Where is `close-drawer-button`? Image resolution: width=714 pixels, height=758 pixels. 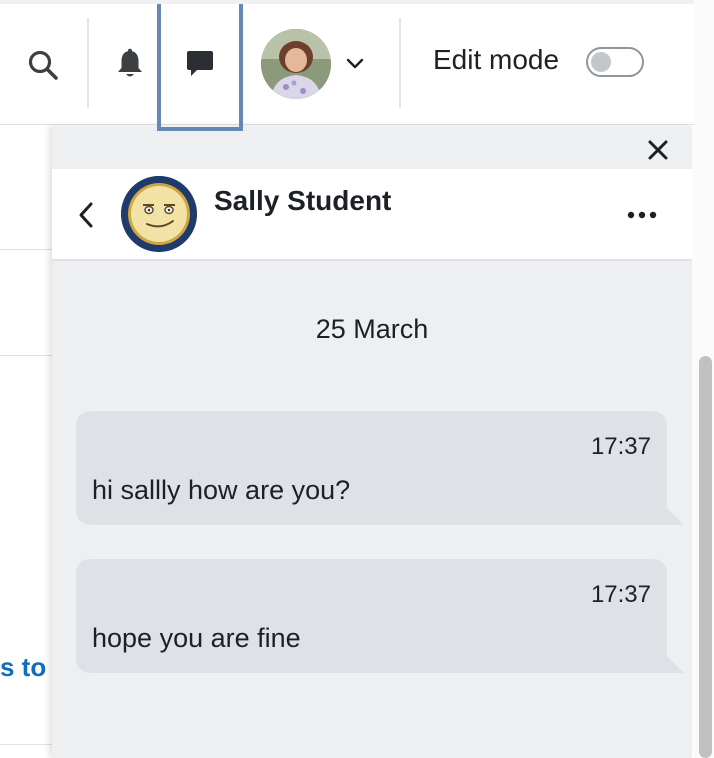
close-drawer-button is located at coordinates (658, 150).